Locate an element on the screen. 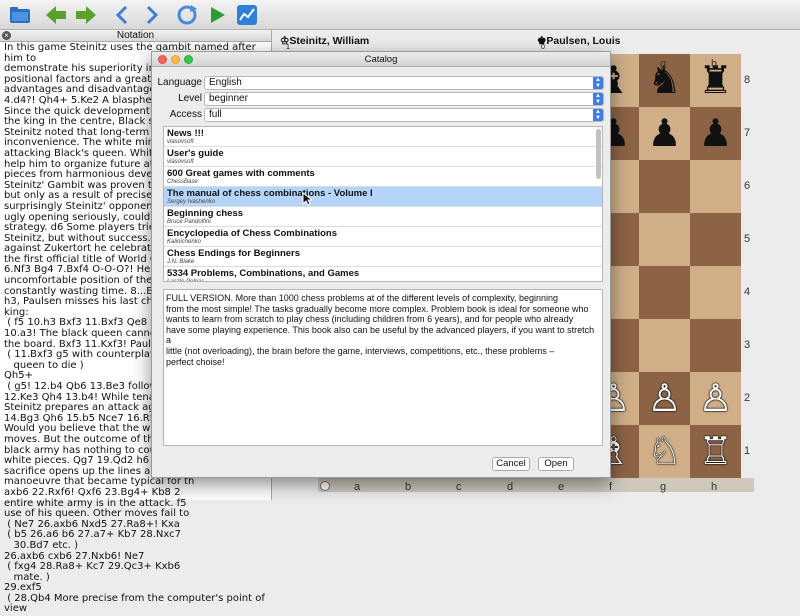 The width and height of the screenshot is (800, 616). catalog-item-author: Kalinichenko is located at coordinates (184, 242).